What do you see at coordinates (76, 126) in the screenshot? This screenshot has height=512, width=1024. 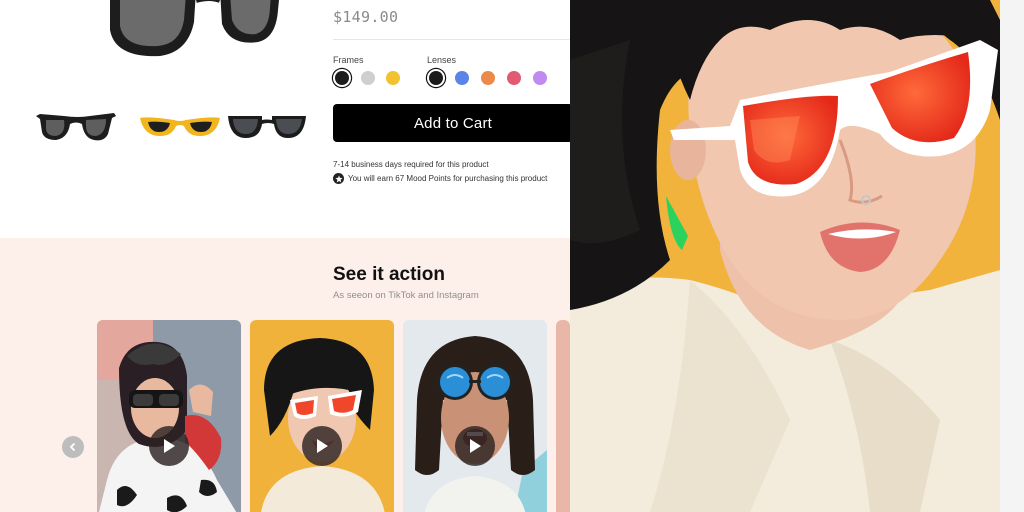 I see `thumbnail-black-square` at bounding box center [76, 126].